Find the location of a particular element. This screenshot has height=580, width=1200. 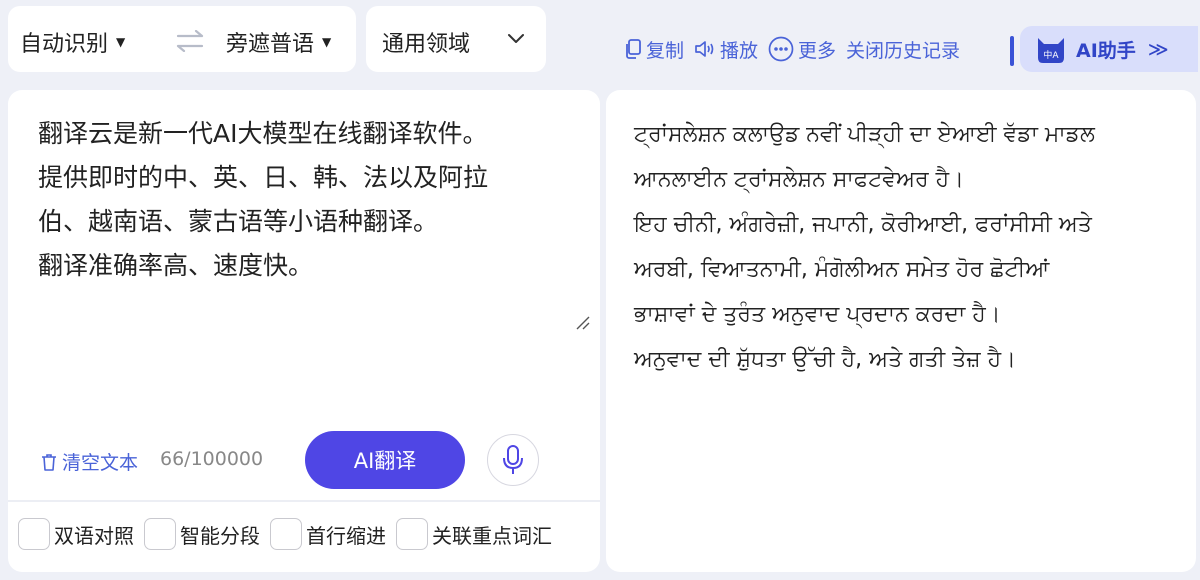

translation-line: ਆਨਲਾਈਨ ਟ੍ਰਾਂਸਲੇਸ਼ਨ ਸਾਫਟਵੇਅਰ ਹੈ। is located at coordinates (799, 179).